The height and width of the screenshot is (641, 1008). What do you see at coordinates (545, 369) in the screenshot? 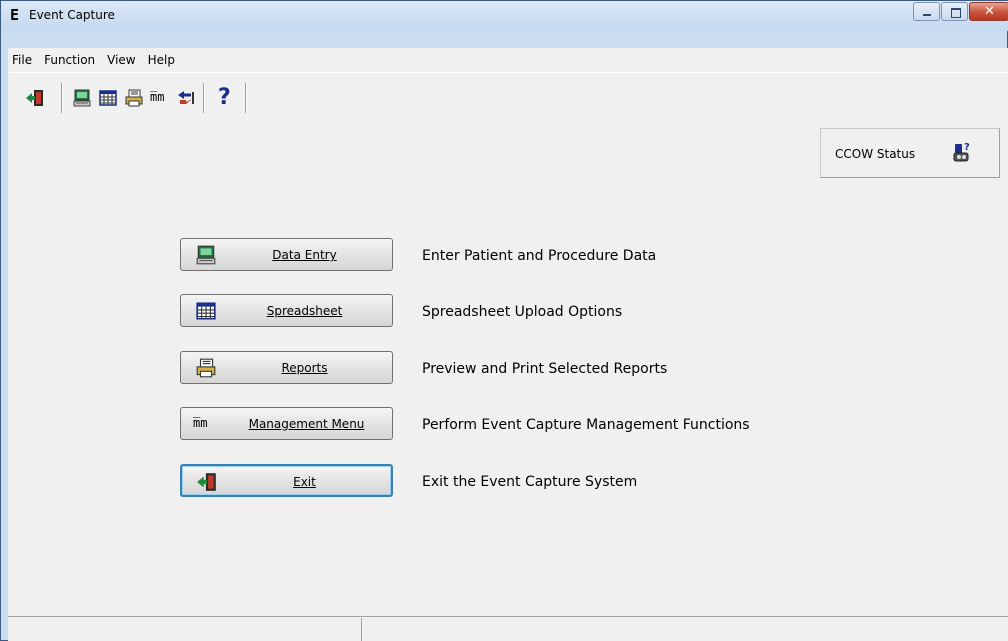
I see `reports-description: Preview and Print Selected Reports` at bounding box center [545, 369].